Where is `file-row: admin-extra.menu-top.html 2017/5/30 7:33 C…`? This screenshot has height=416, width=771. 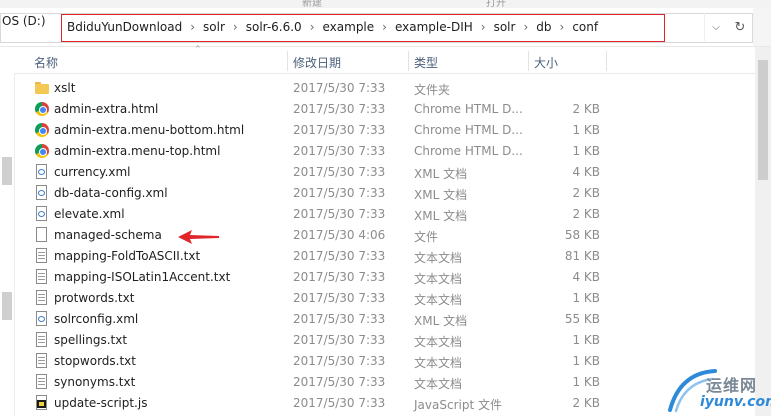
file-row: admin-extra.menu-top.html 2017/5/30 7:33 C… is located at coordinates (392, 151).